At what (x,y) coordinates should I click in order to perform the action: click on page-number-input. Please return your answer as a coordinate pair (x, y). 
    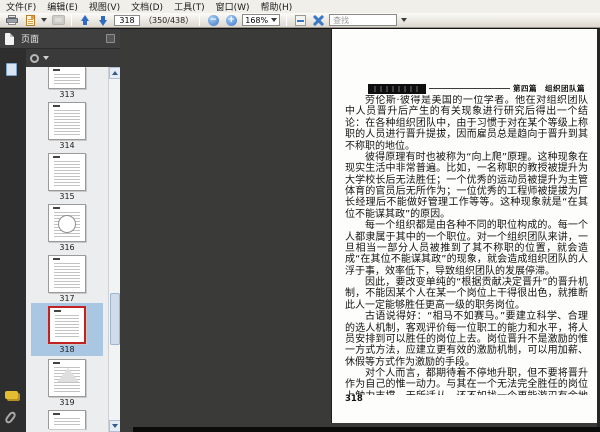
    Looking at the image, I should click on (127, 20).